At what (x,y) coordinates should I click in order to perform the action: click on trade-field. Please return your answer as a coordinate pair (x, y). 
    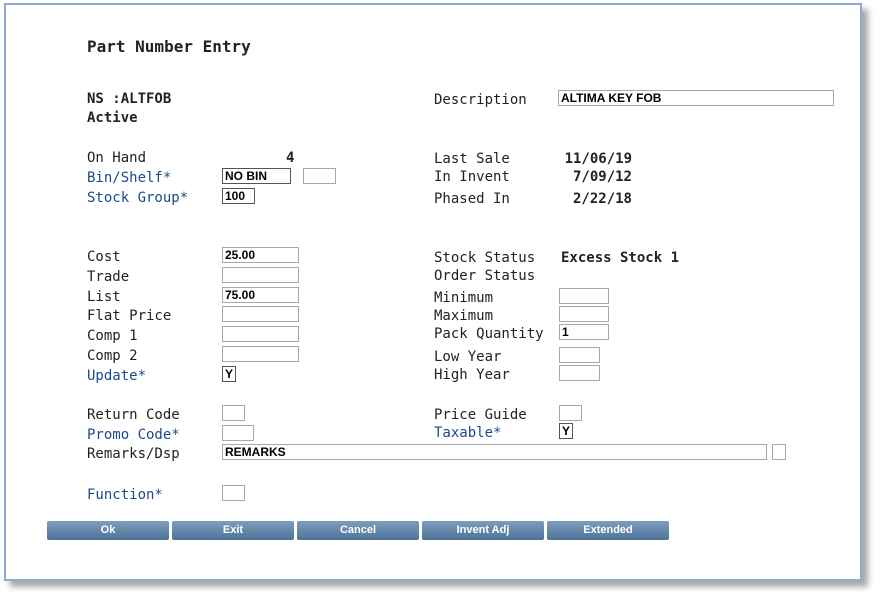
    Looking at the image, I should click on (260, 275).